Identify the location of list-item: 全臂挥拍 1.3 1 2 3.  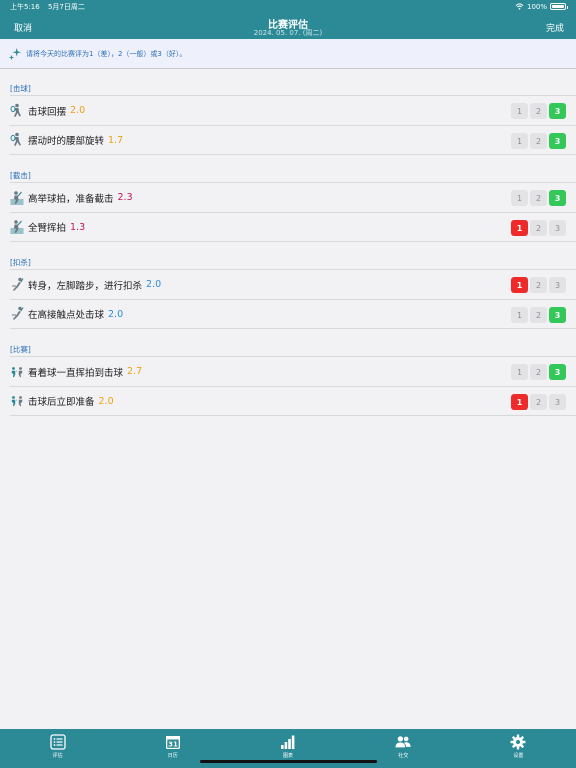
(293, 227).